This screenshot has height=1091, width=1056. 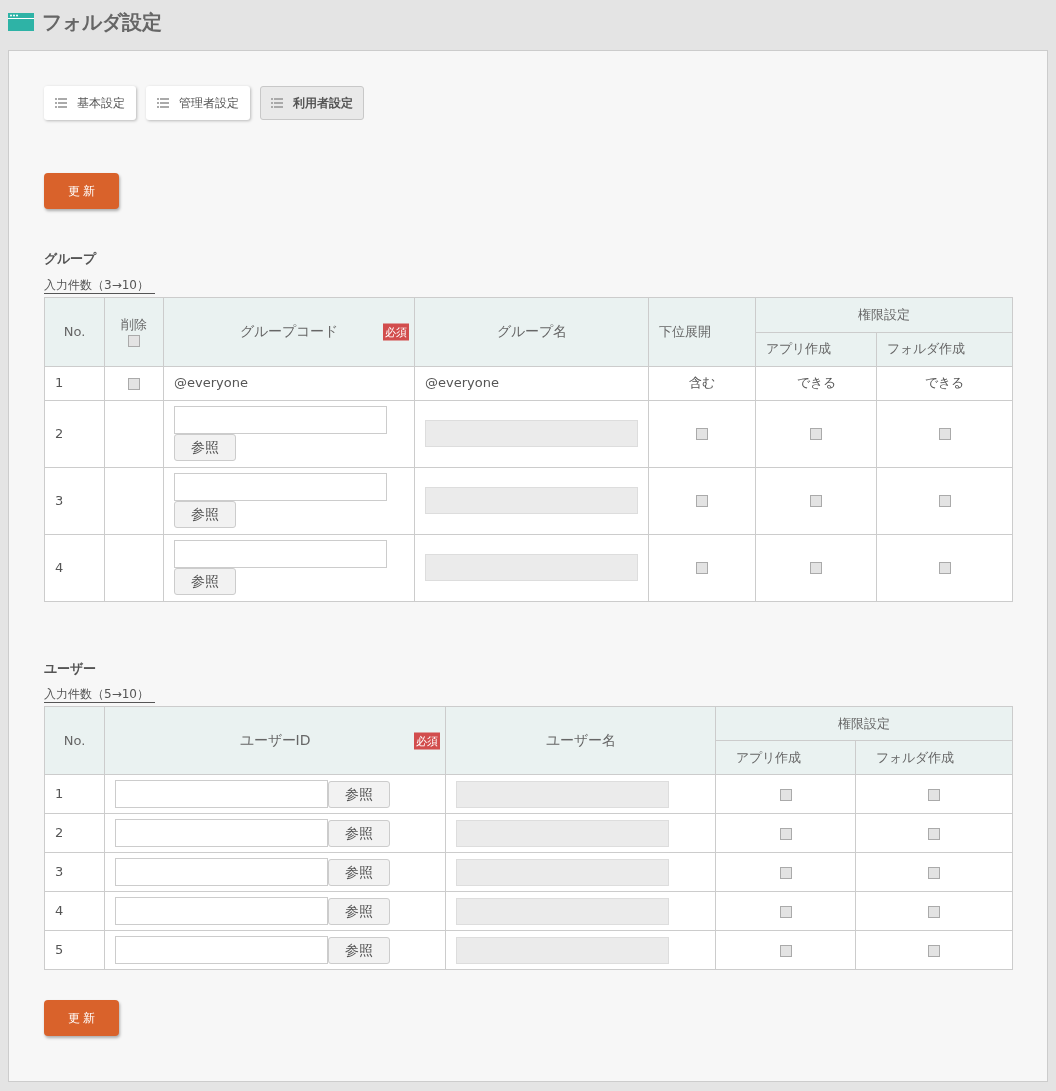 I want to click on column-header: グループ名, so click(x=531, y=331).